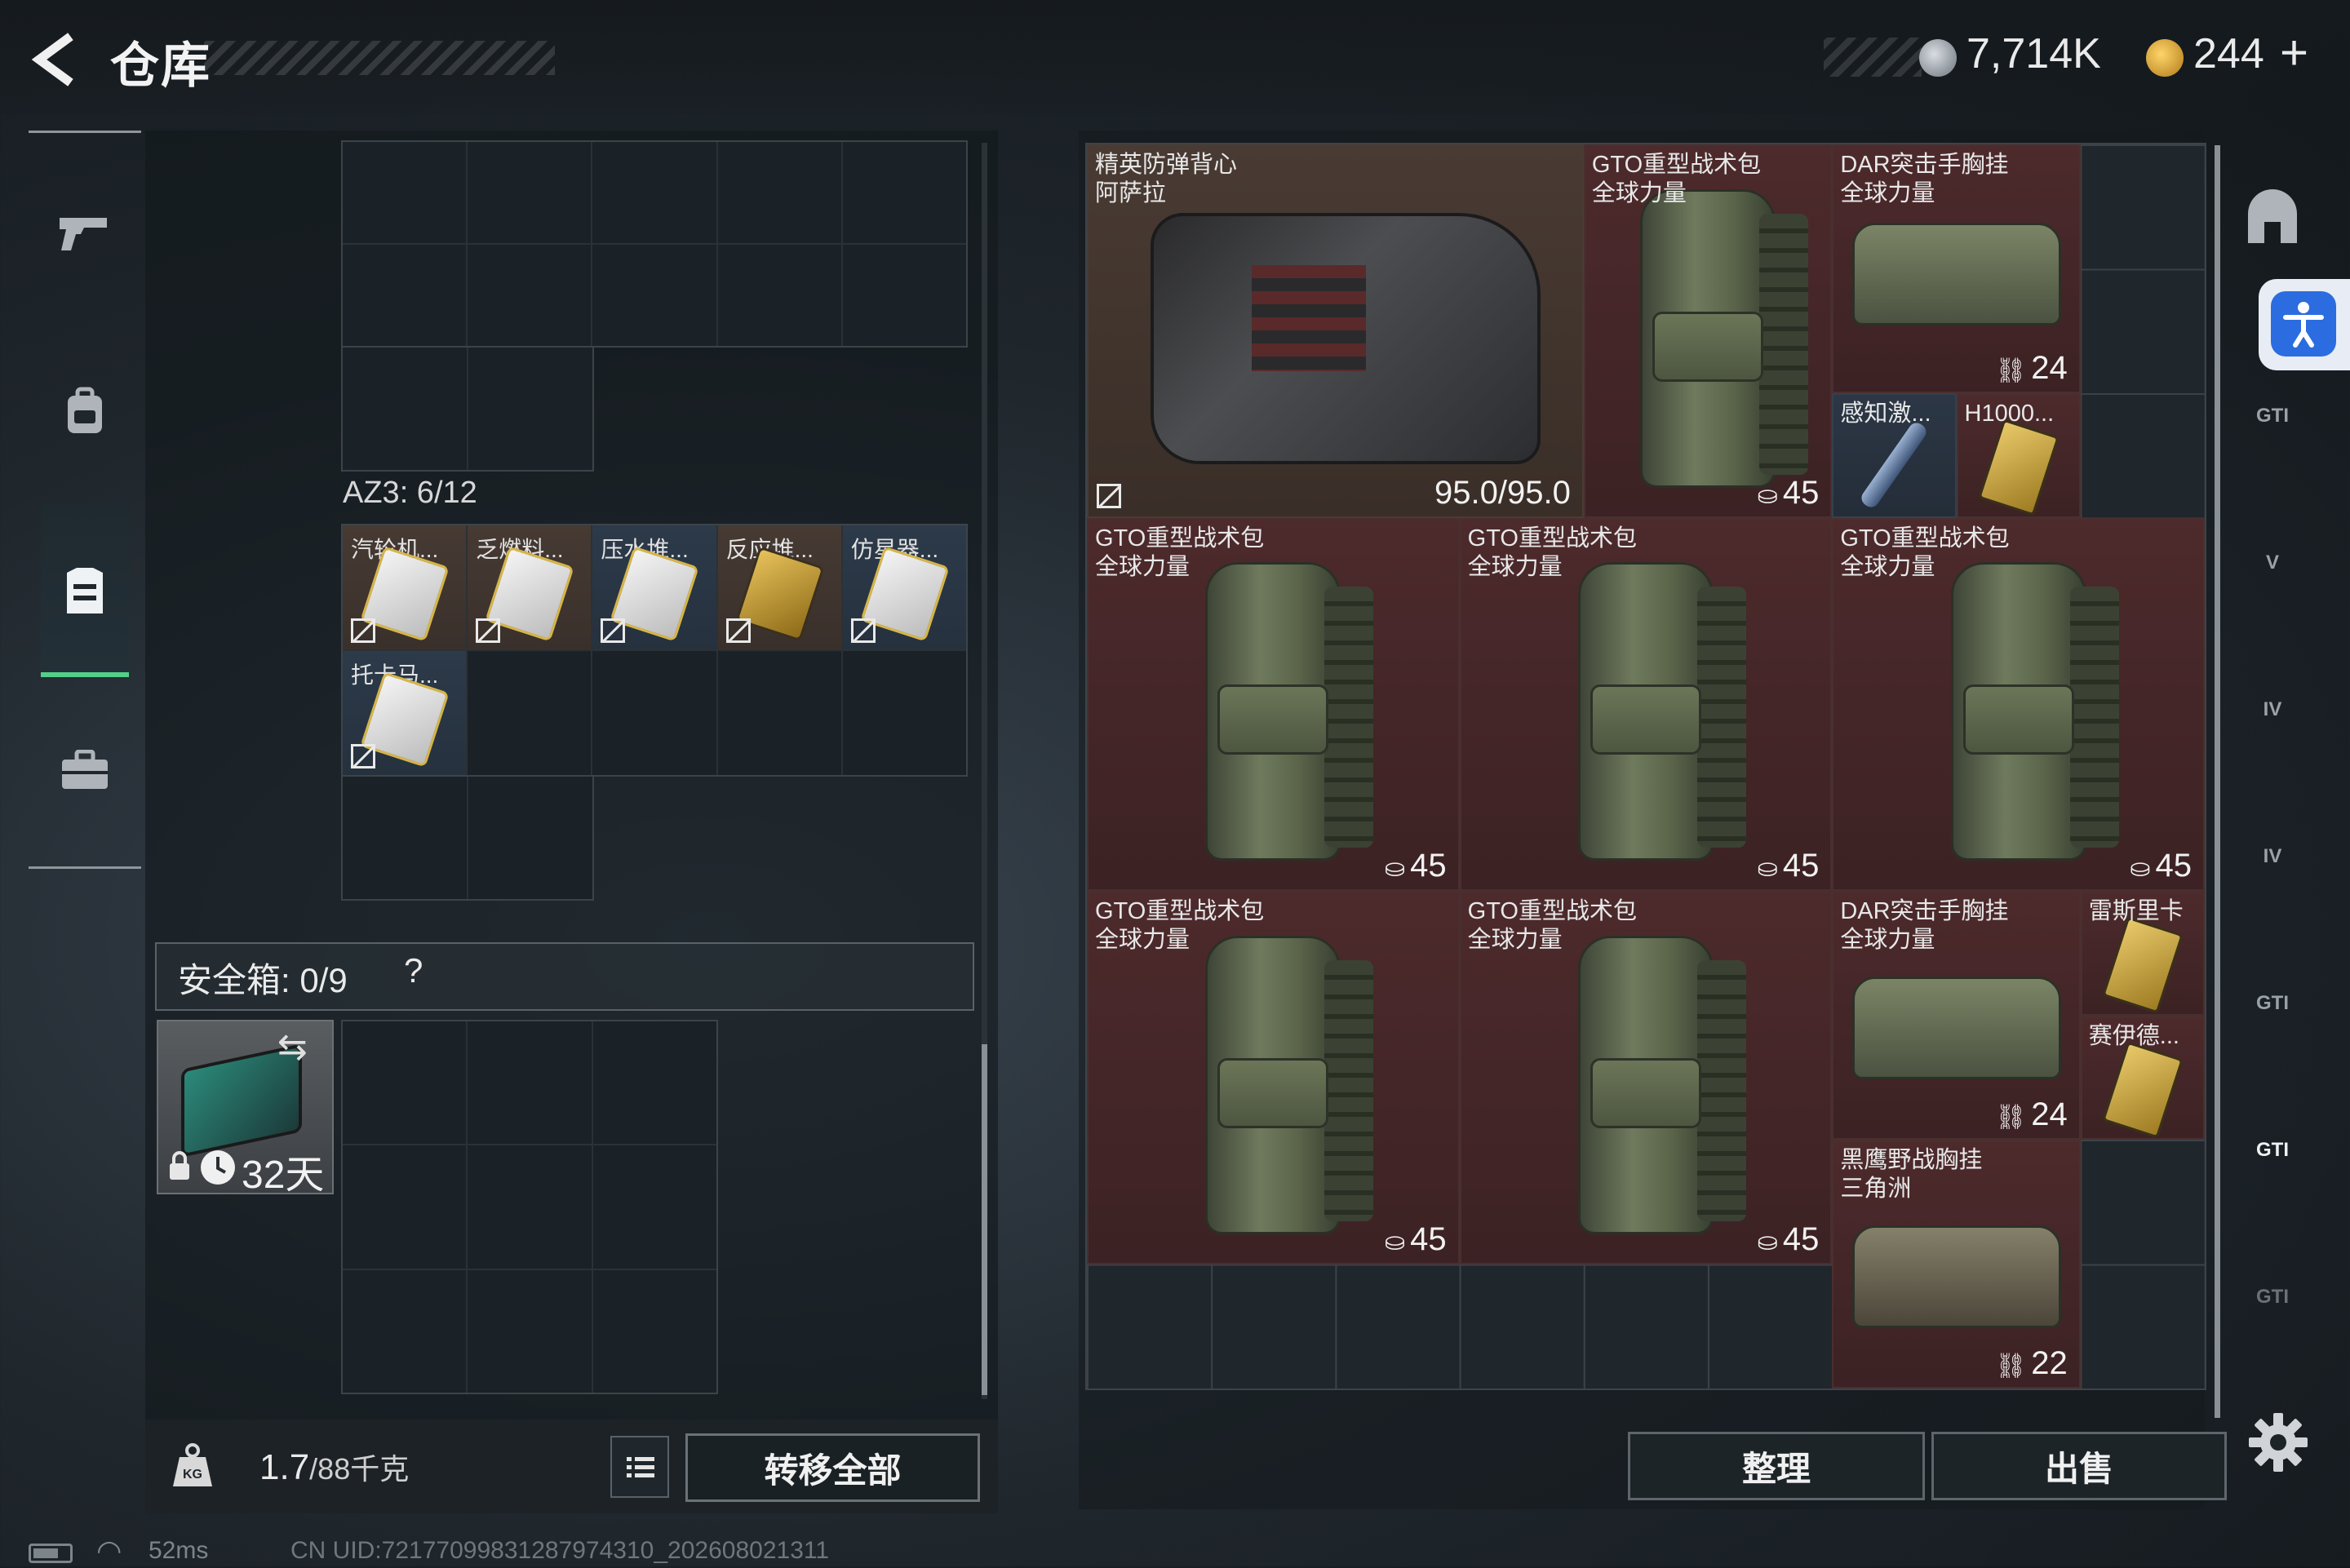  Describe the element at coordinates (53, 59) in the screenshot. I see `back-arrow-icon` at that location.